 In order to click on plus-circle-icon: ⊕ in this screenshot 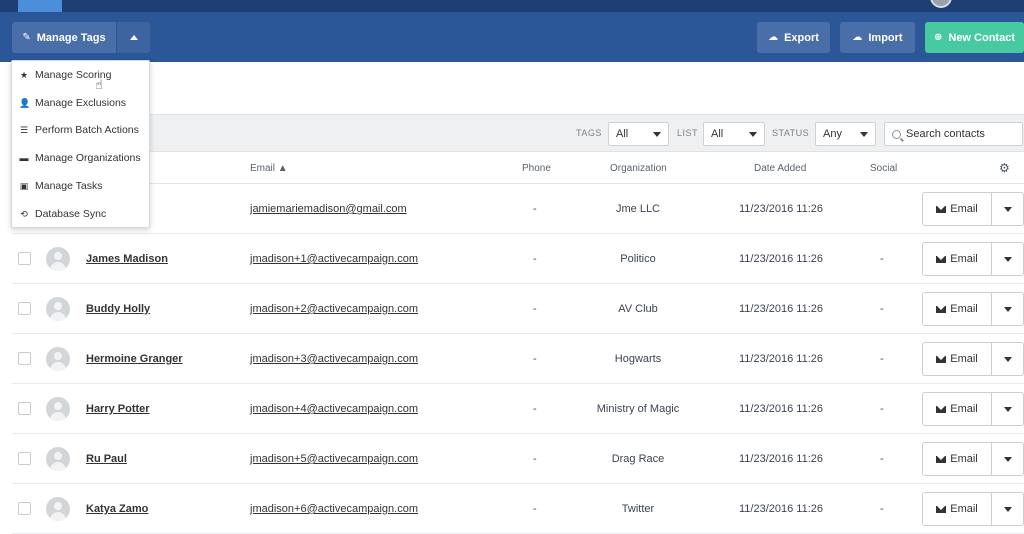, I will do `click(938, 37)`.